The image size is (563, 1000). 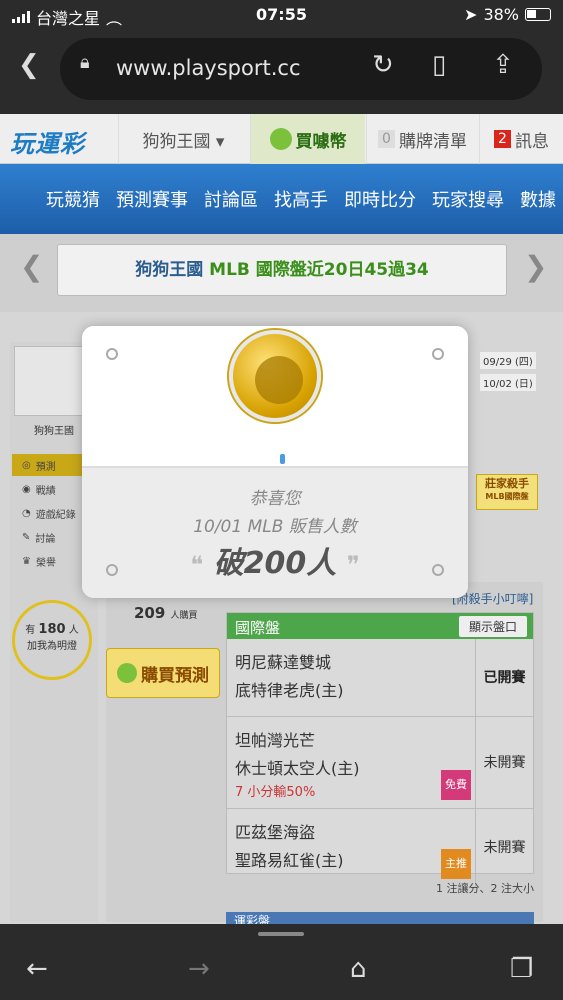 I want to click on browser-toolbar: ❮ 🔒︎ www.playsport.cc ↻ ▯ ⇪, so click(x=281, y=72).